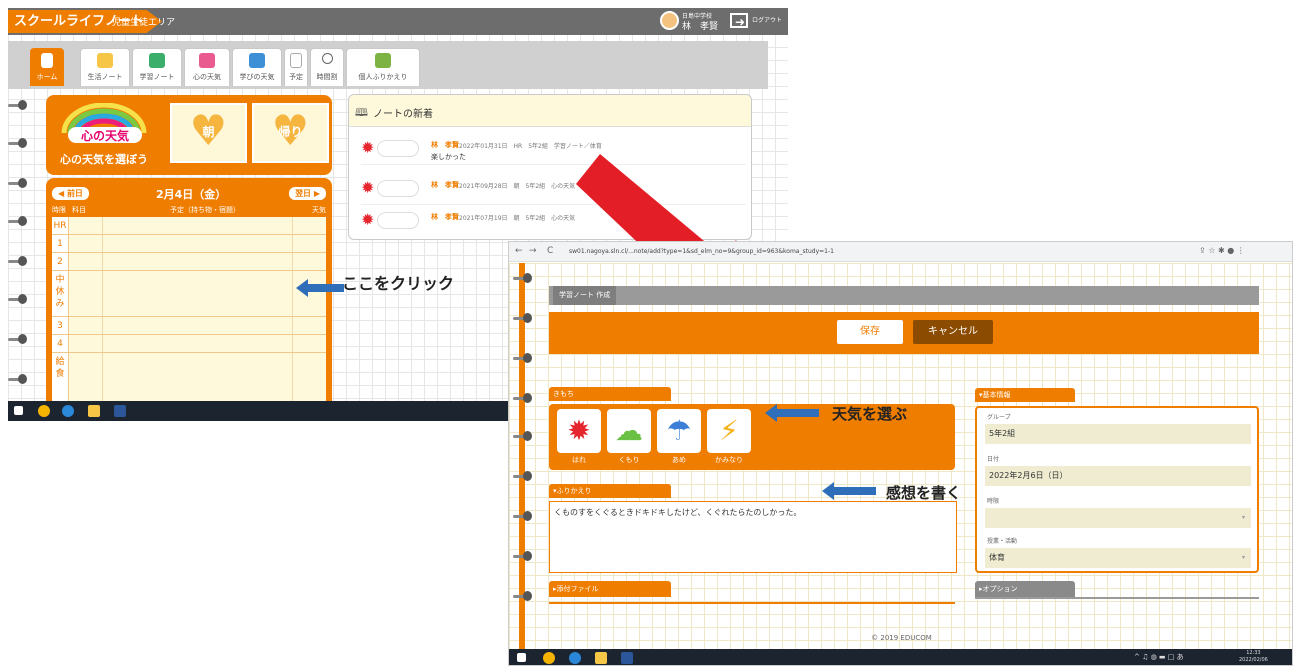  What do you see at coordinates (993, 501) in the screenshot?
I see `period-label: 時限` at bounding box center [993, 501].